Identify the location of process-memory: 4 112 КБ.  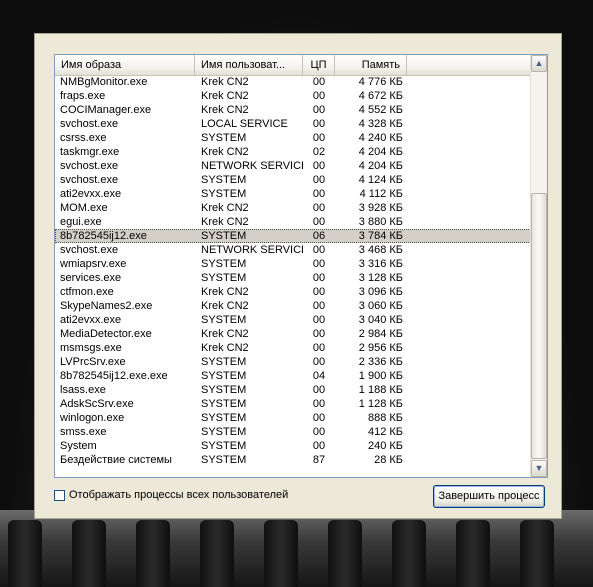
(381, 194).